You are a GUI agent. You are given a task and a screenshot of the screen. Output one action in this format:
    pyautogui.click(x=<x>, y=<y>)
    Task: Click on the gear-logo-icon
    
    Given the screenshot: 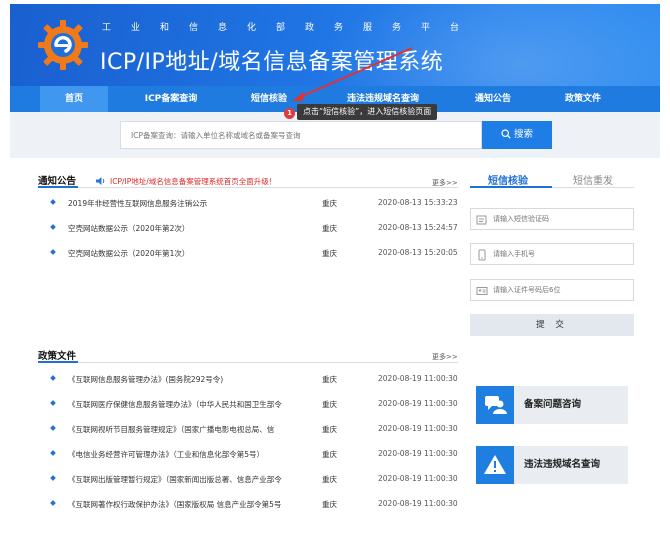 What is the action you would take?
    pyautogui.click(x=63, y=45)
    